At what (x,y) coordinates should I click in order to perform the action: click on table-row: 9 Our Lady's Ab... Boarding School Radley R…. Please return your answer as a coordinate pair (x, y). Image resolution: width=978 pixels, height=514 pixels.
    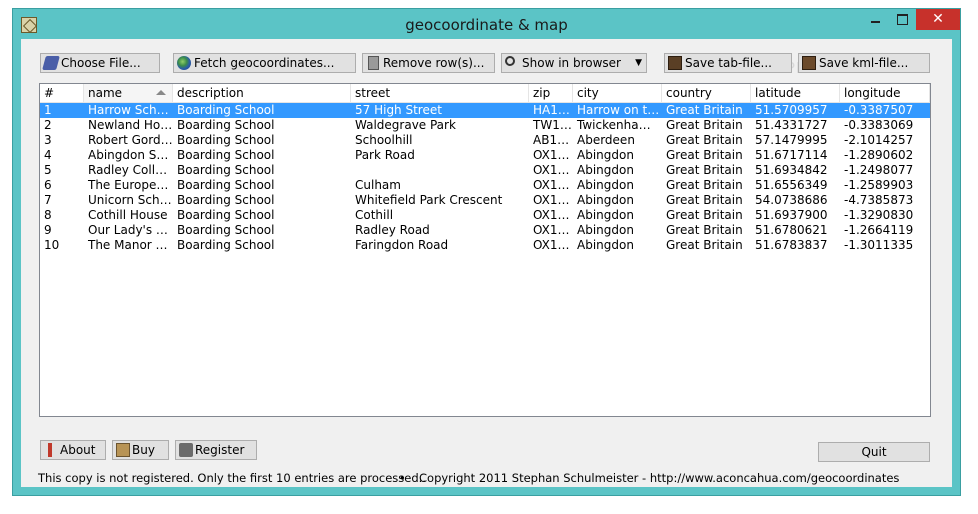
    Looking at the image, I should click on (485, 230).